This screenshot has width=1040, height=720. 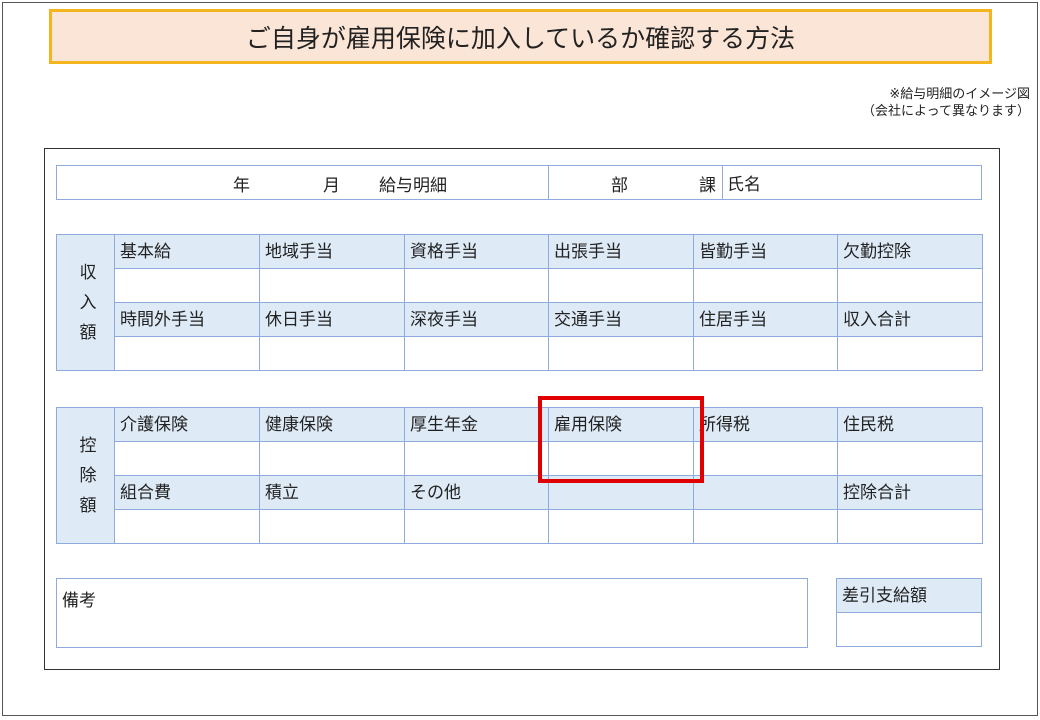 What do you see at coordinates (476, 424) in the screenshot?
I see `deduction-label-cell: 厚生年金` at bounding box center [476, 424].